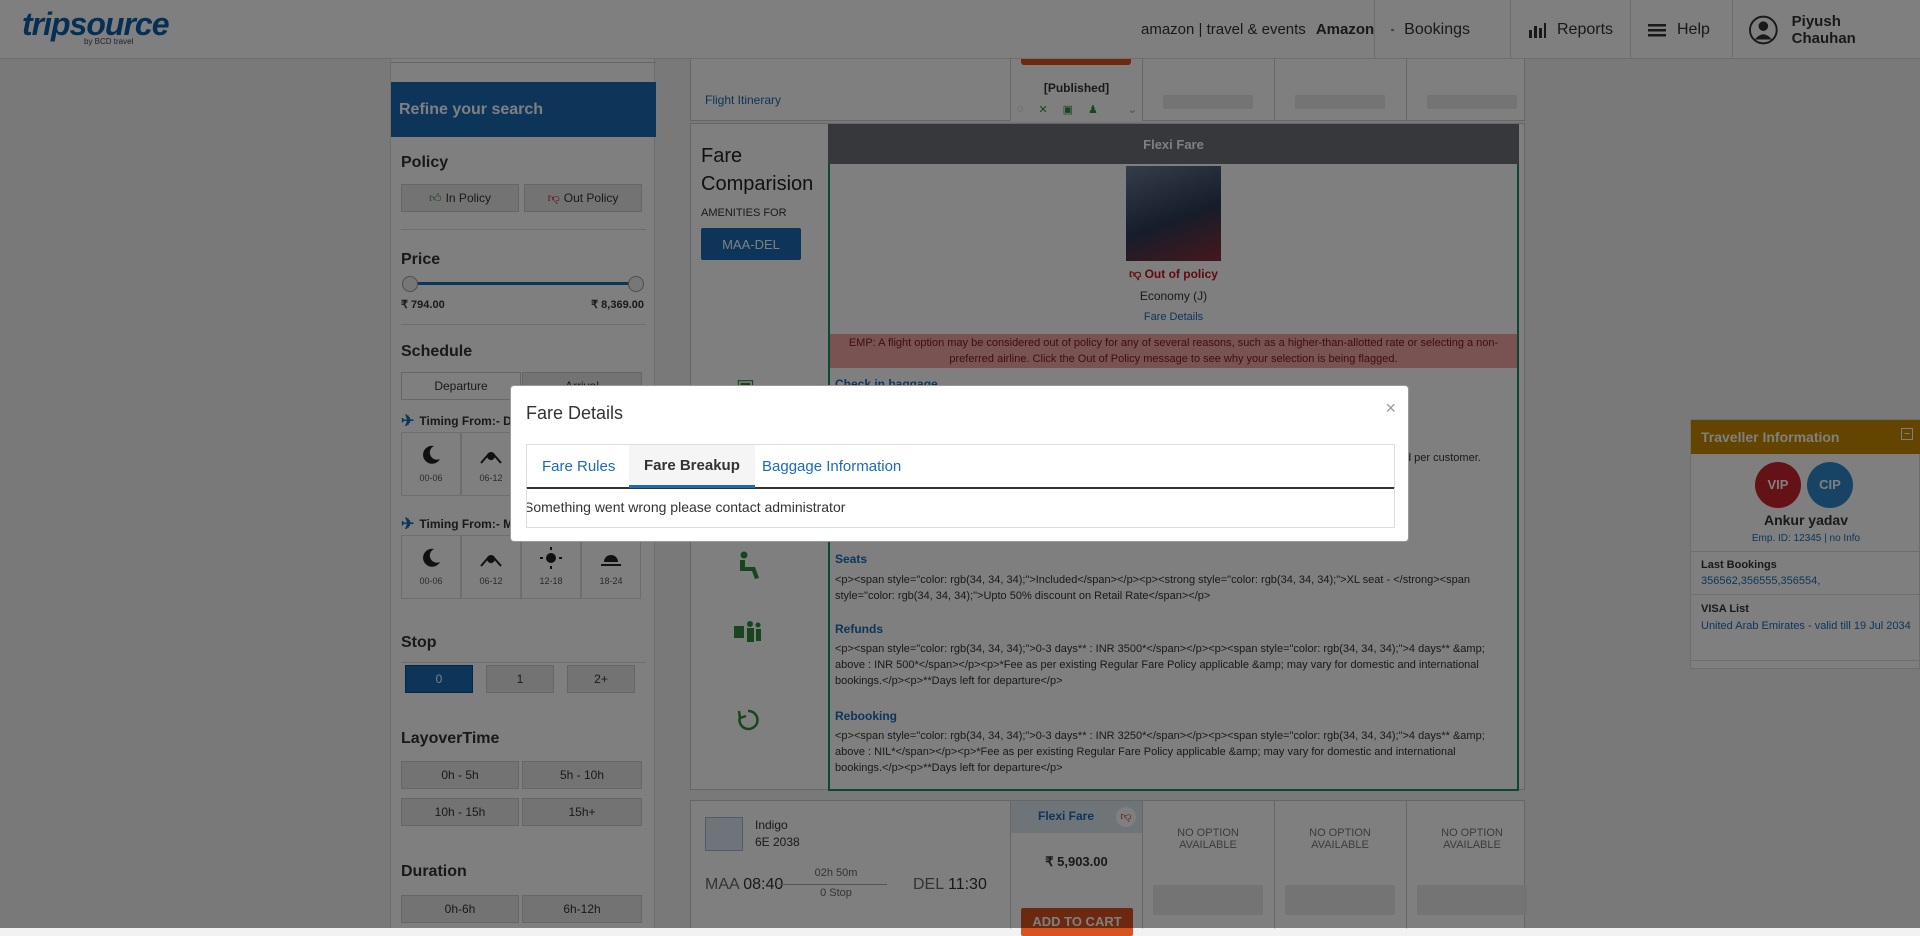  I want to click on close-icon: ×, so click(1390, 408).